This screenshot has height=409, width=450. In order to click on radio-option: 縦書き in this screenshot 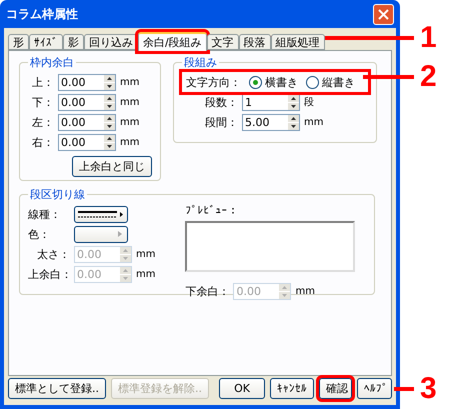, I will do `click(330, 82)`.